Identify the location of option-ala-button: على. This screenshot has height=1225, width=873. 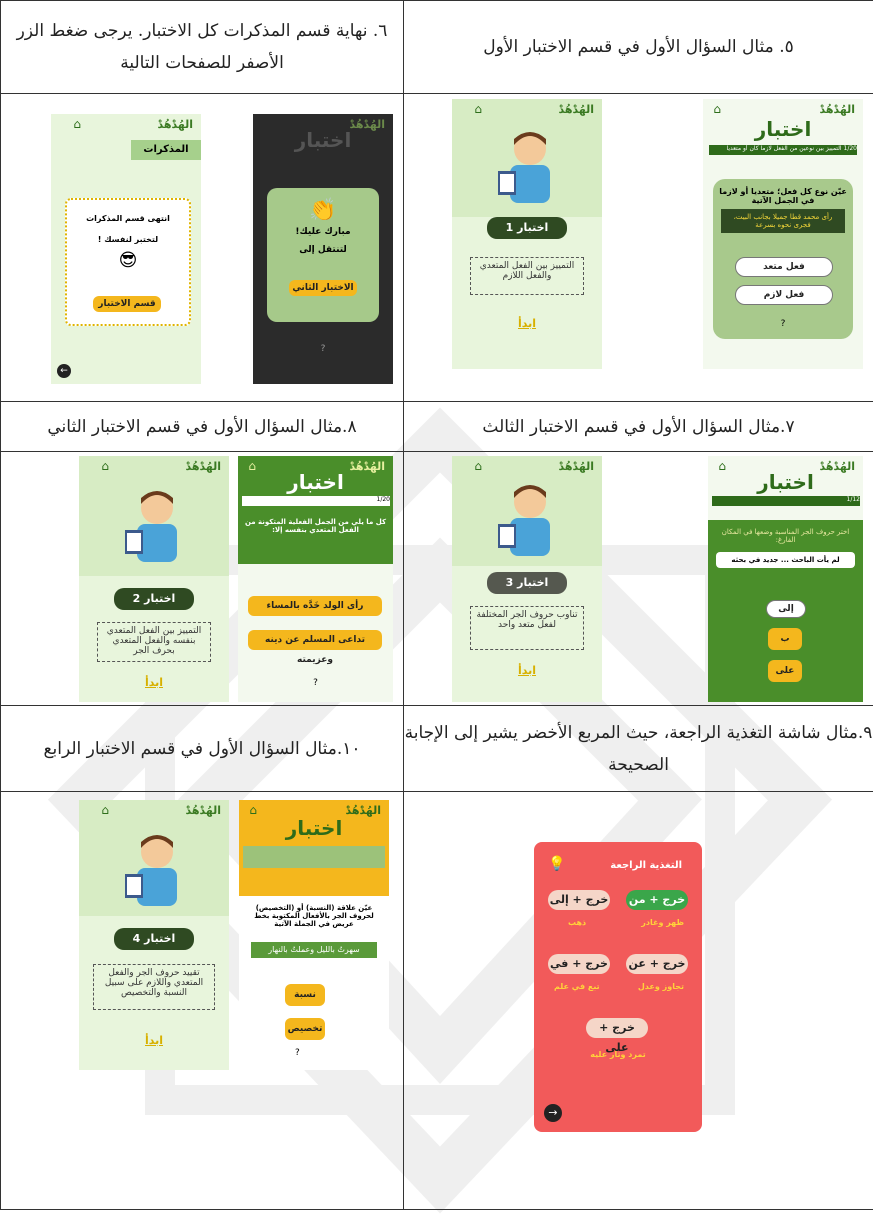
(785, 671).